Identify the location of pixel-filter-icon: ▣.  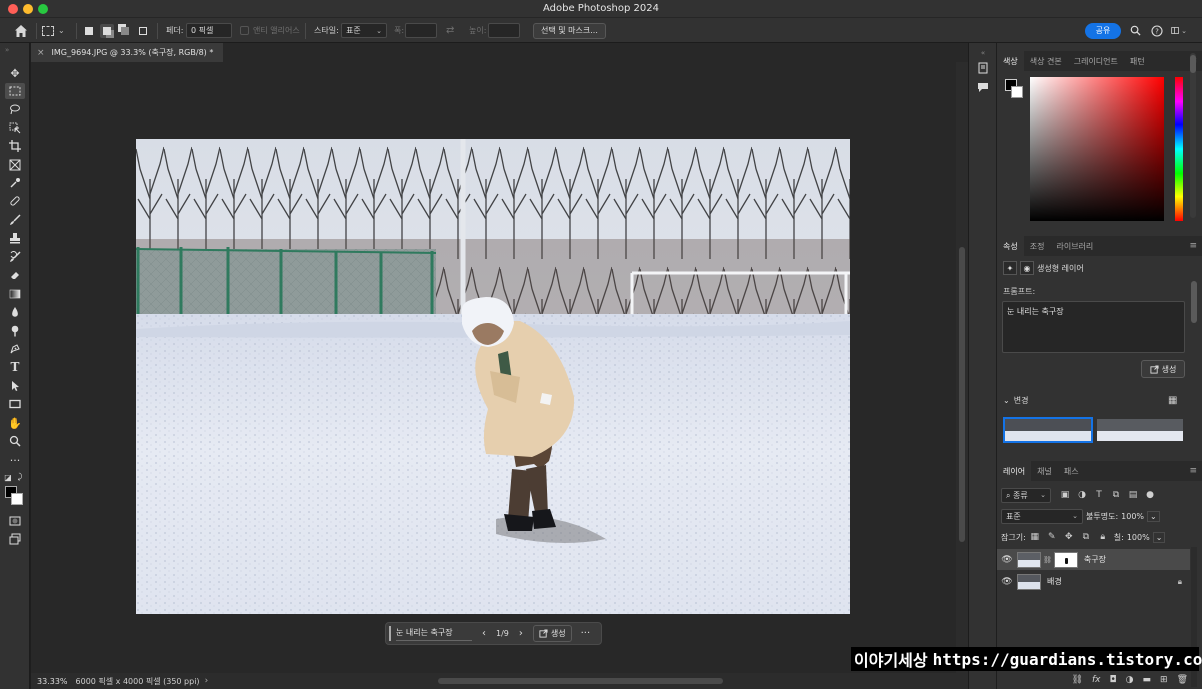
(1065, 495).